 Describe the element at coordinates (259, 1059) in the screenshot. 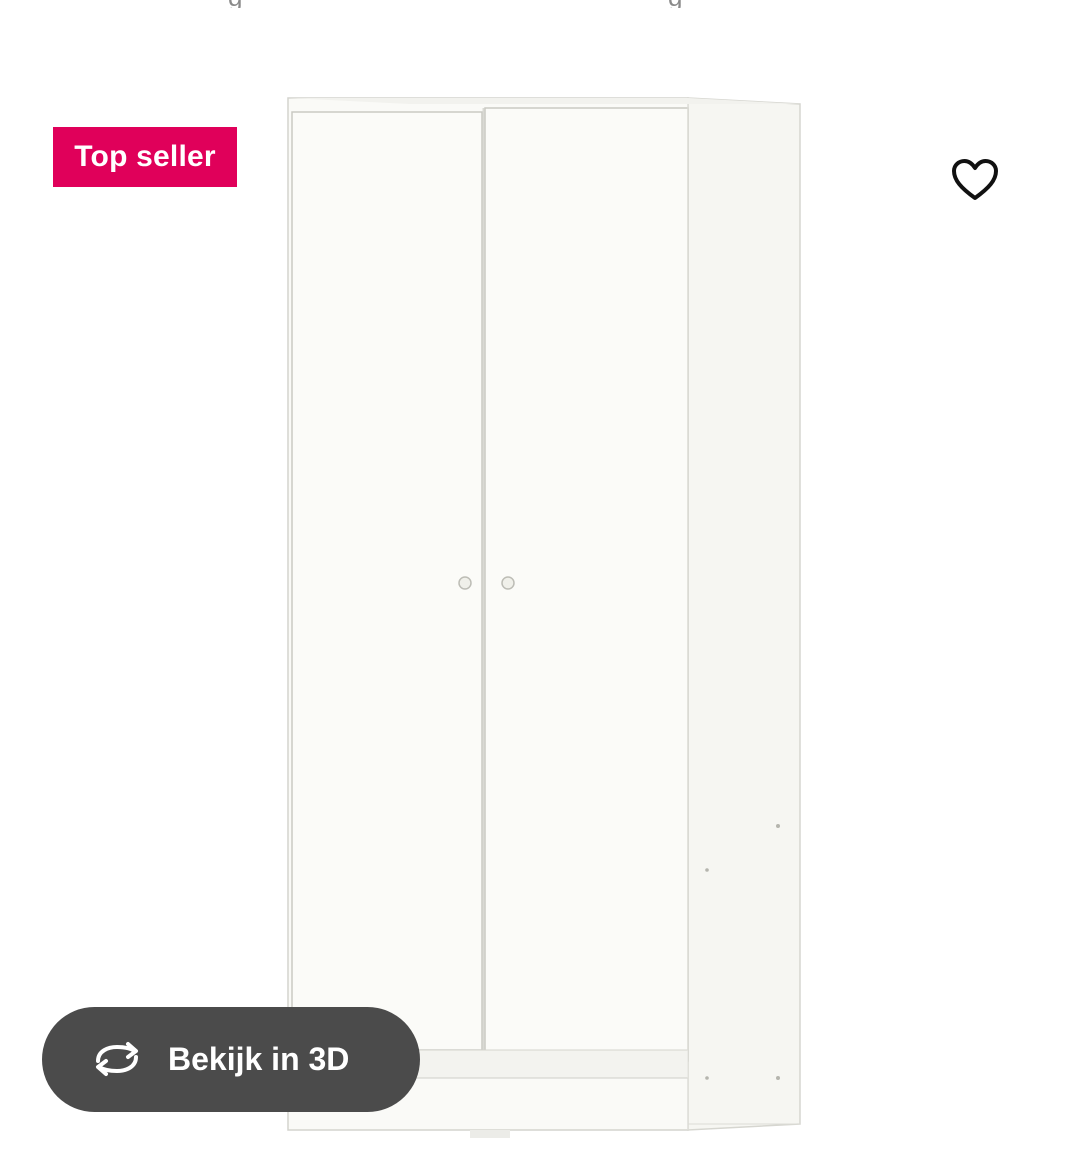

I see `view-in-3d-label: Bekijk in 3D` at that location.